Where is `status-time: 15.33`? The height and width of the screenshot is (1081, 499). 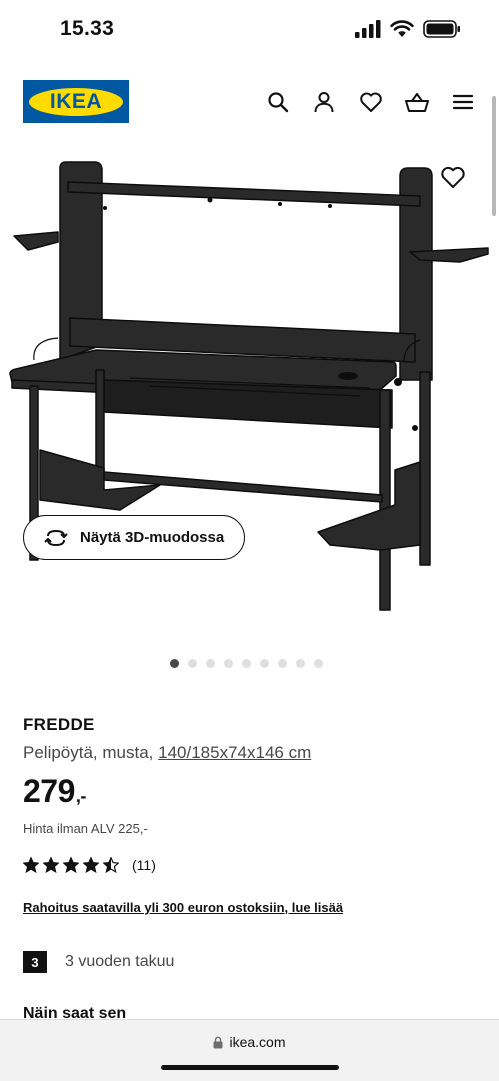
status-time: 15.33 is located at coordinates (87, 28).